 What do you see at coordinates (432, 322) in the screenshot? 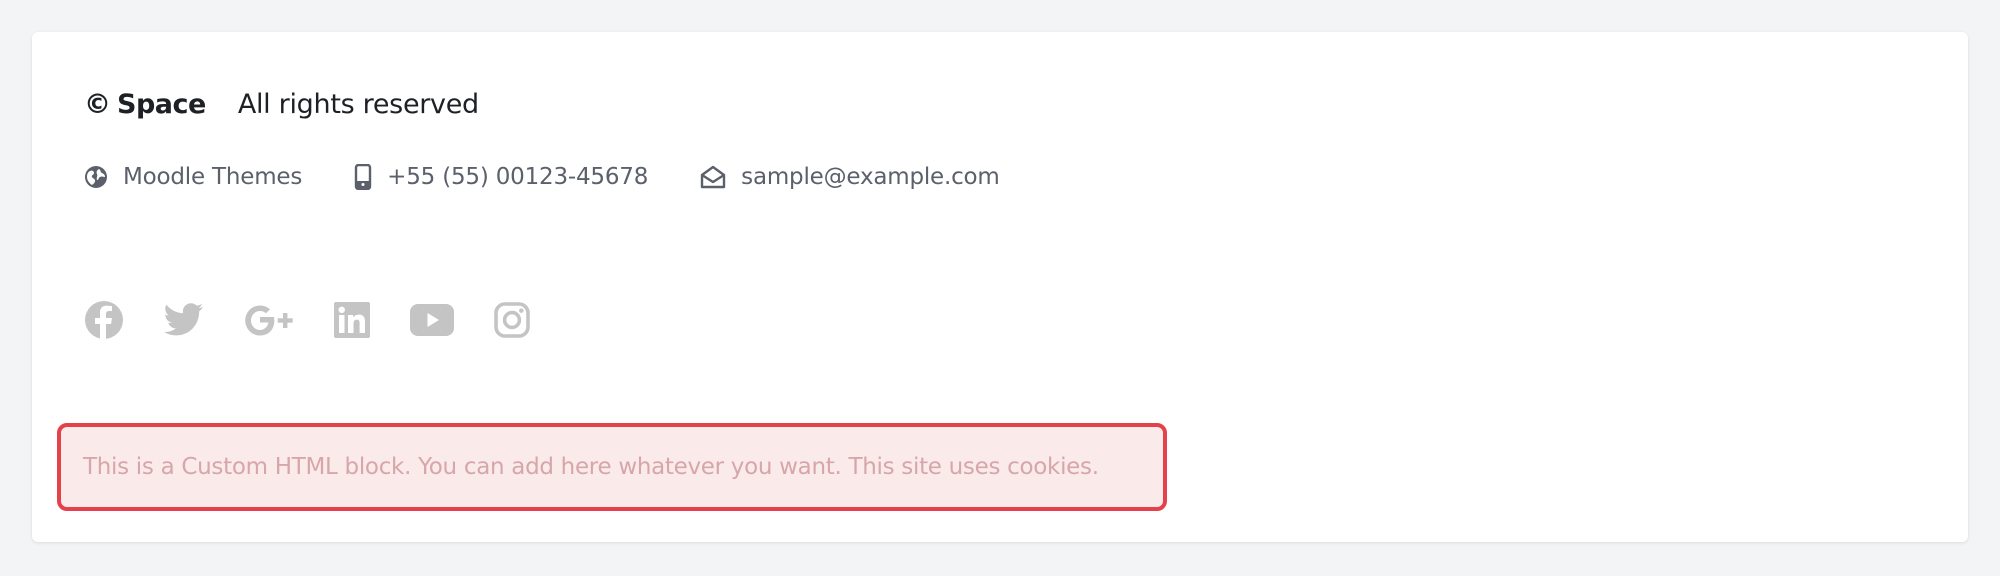
I see `youtube-icon` at bounding box center [432, 322].